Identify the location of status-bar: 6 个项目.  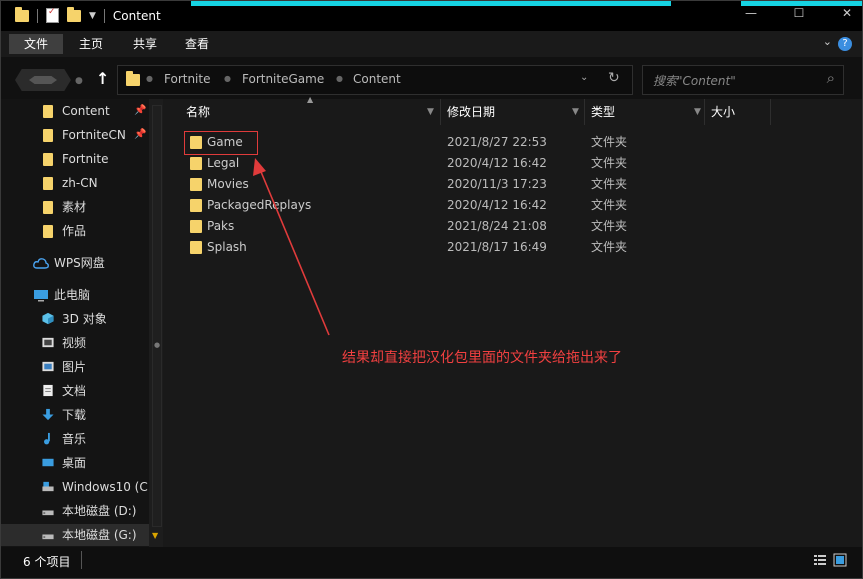
(431, 562).